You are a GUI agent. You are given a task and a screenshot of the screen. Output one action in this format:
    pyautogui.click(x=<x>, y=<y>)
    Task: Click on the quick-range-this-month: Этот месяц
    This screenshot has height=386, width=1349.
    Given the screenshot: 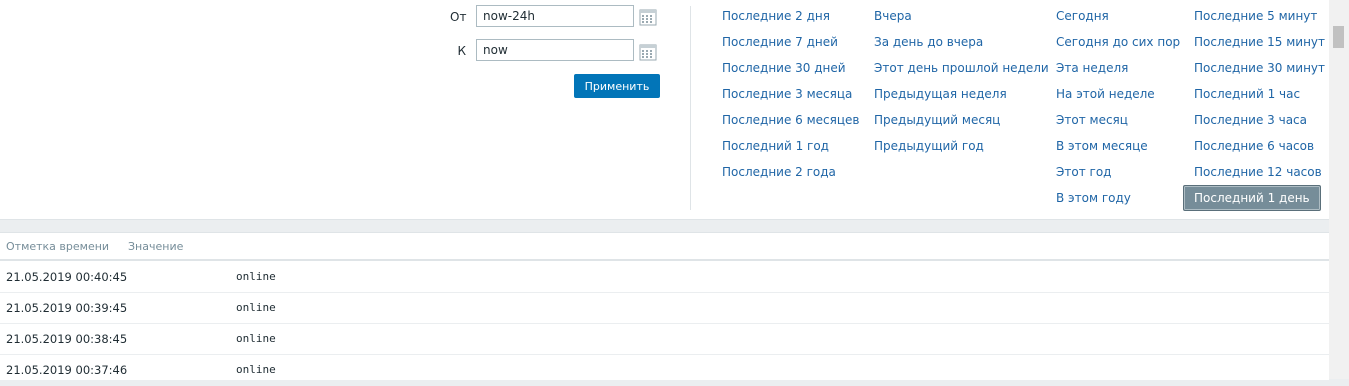 What is the action you would take?
    pyautogui.click(x=1092, y=120)
    